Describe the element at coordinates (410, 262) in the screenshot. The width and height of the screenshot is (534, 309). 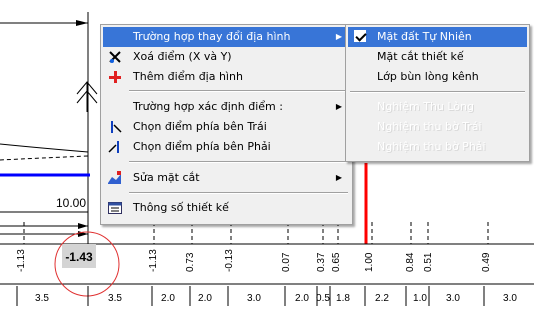
I see `offset-value: 0.84` at that location.